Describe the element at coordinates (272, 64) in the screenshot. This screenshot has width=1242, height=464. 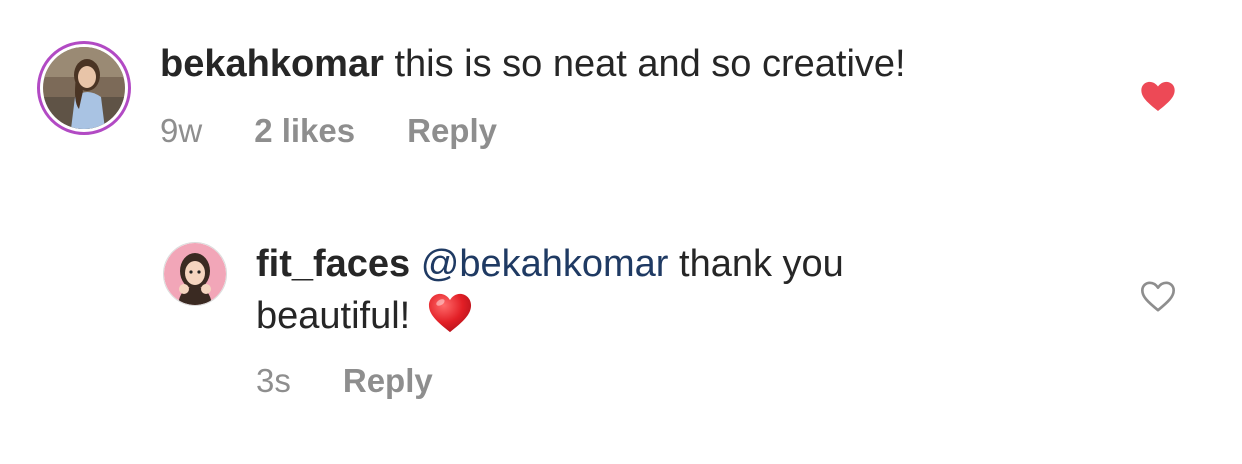
I see `username: bekahkomar` at that location.